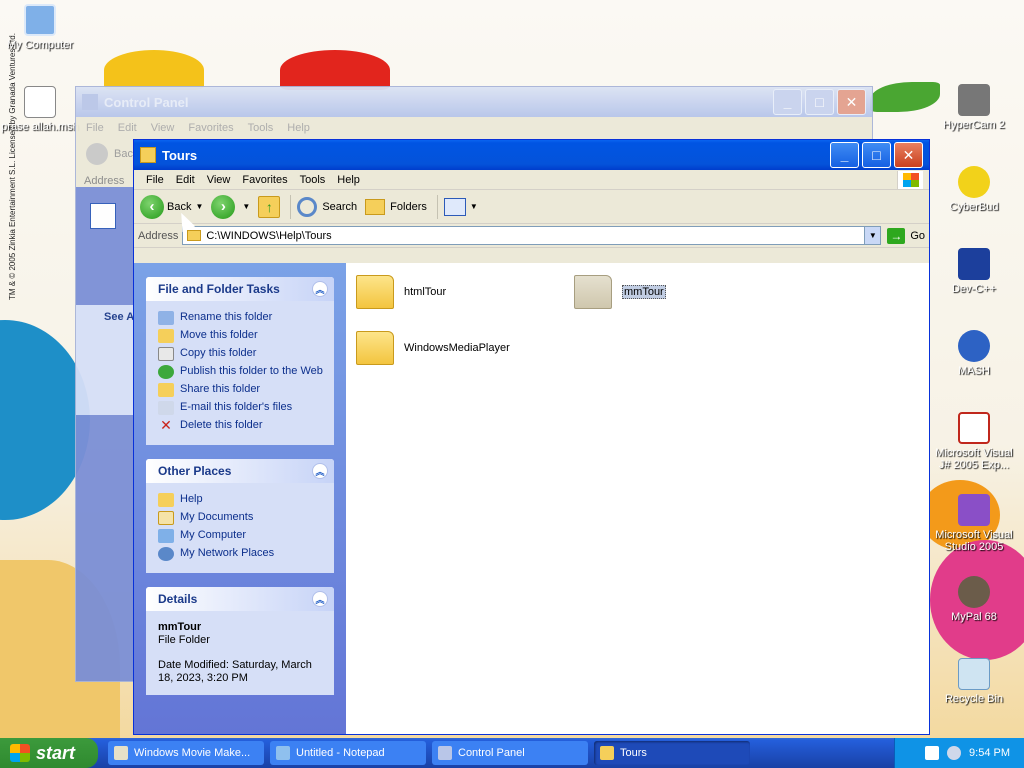 The image size is (1024, 768). I want to click on address-input: C:\WINDOWS\Help\Tours ▼, so click(532, 235).